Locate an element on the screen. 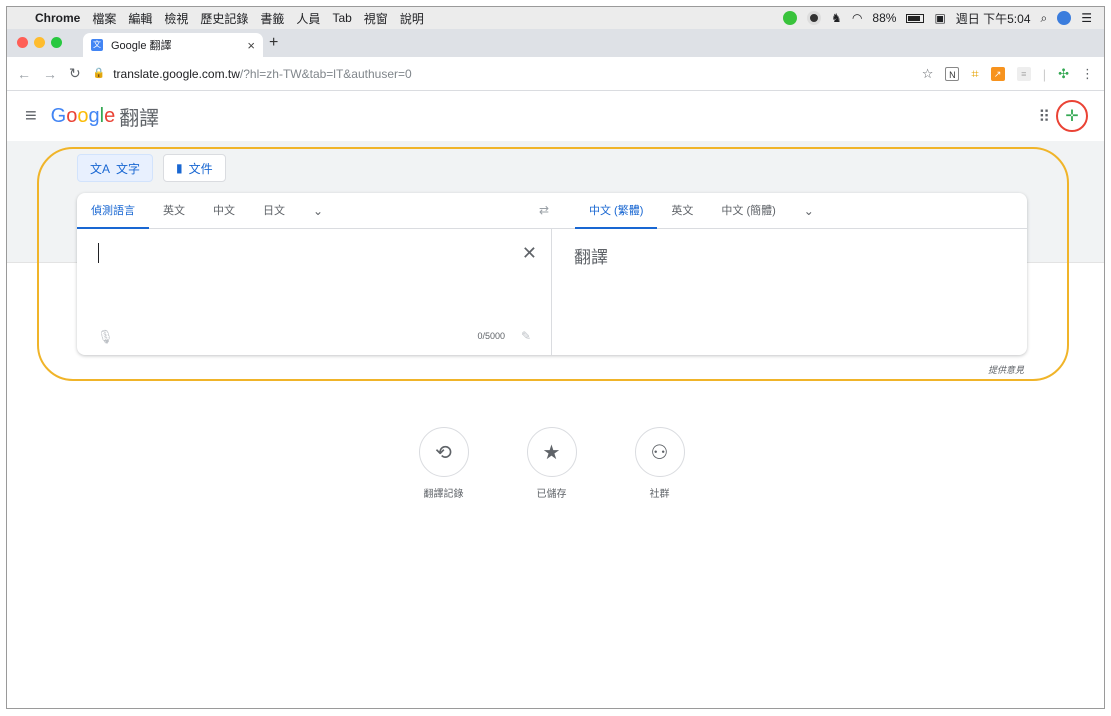 This screenshot has width=1111, height=716. back-icon: ← is located at coordinates (24, 74).